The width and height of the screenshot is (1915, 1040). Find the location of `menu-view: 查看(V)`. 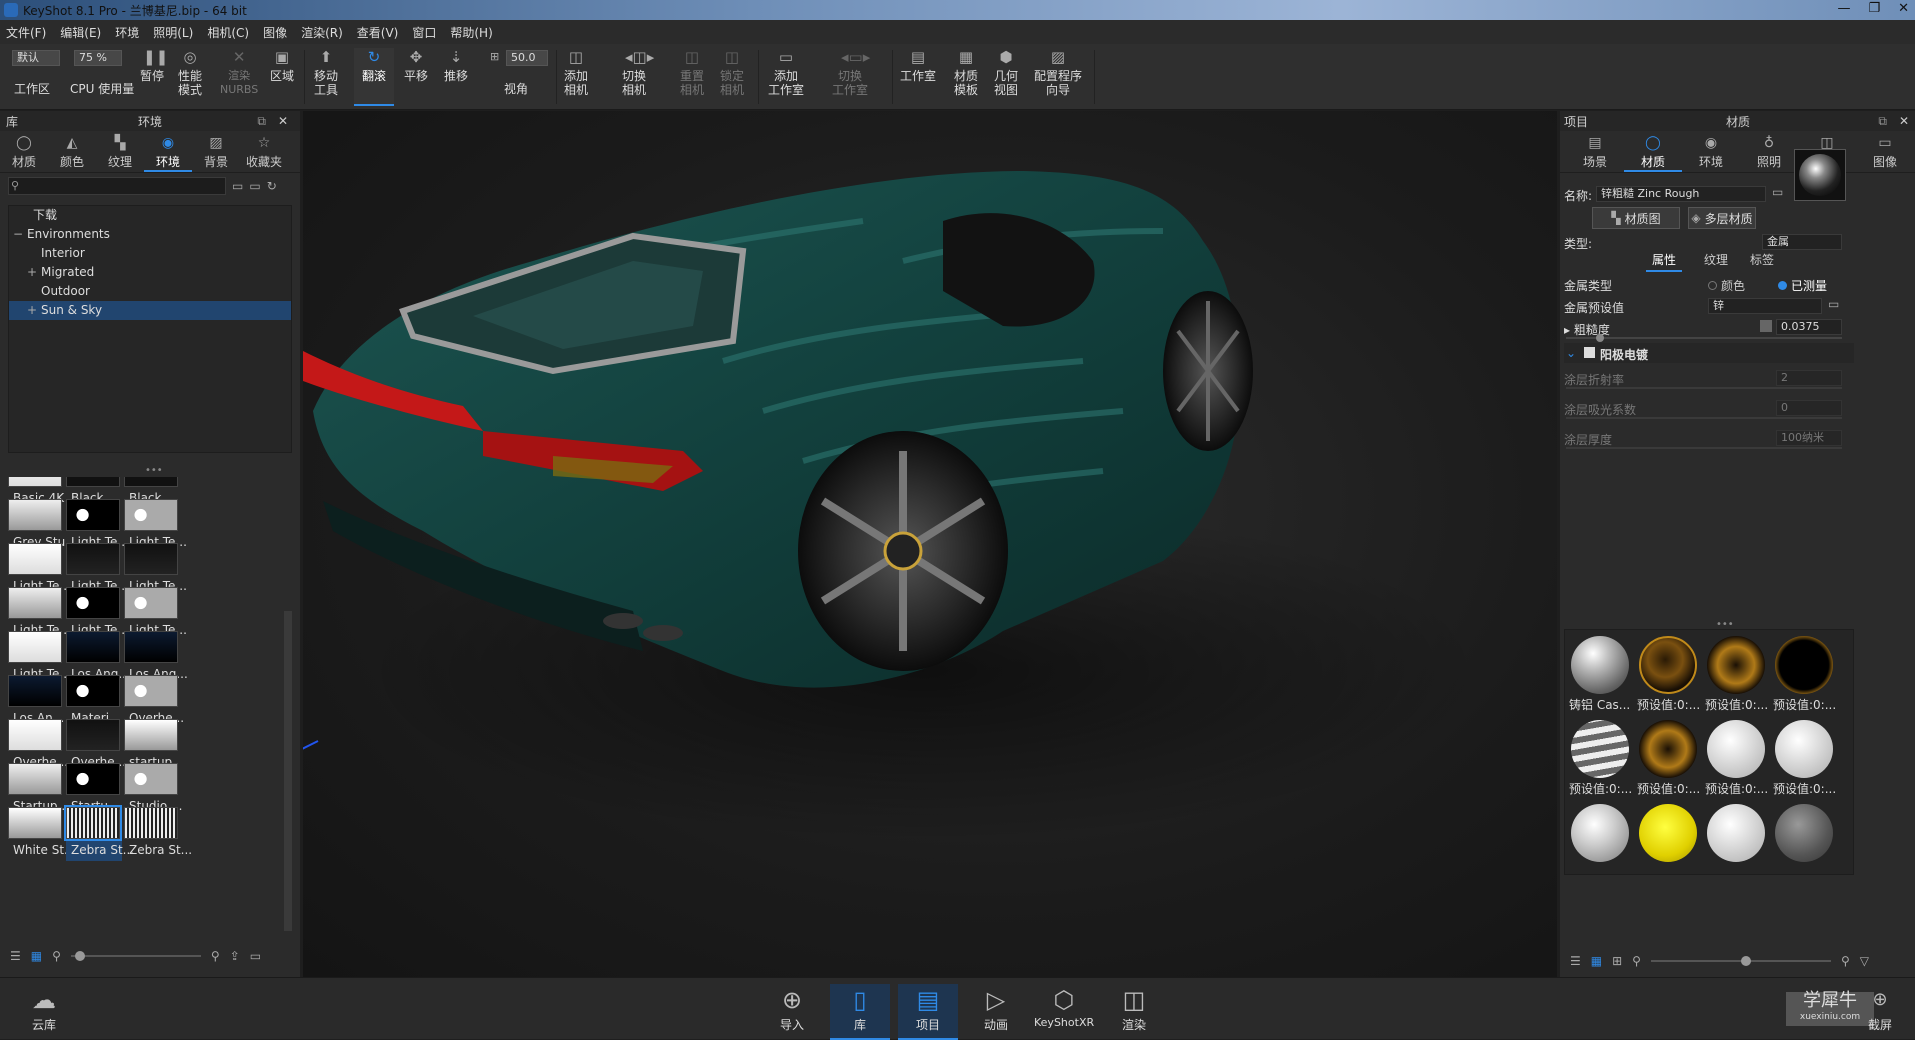

menu-view: 查看(V) is located at coordinates (378, 32).